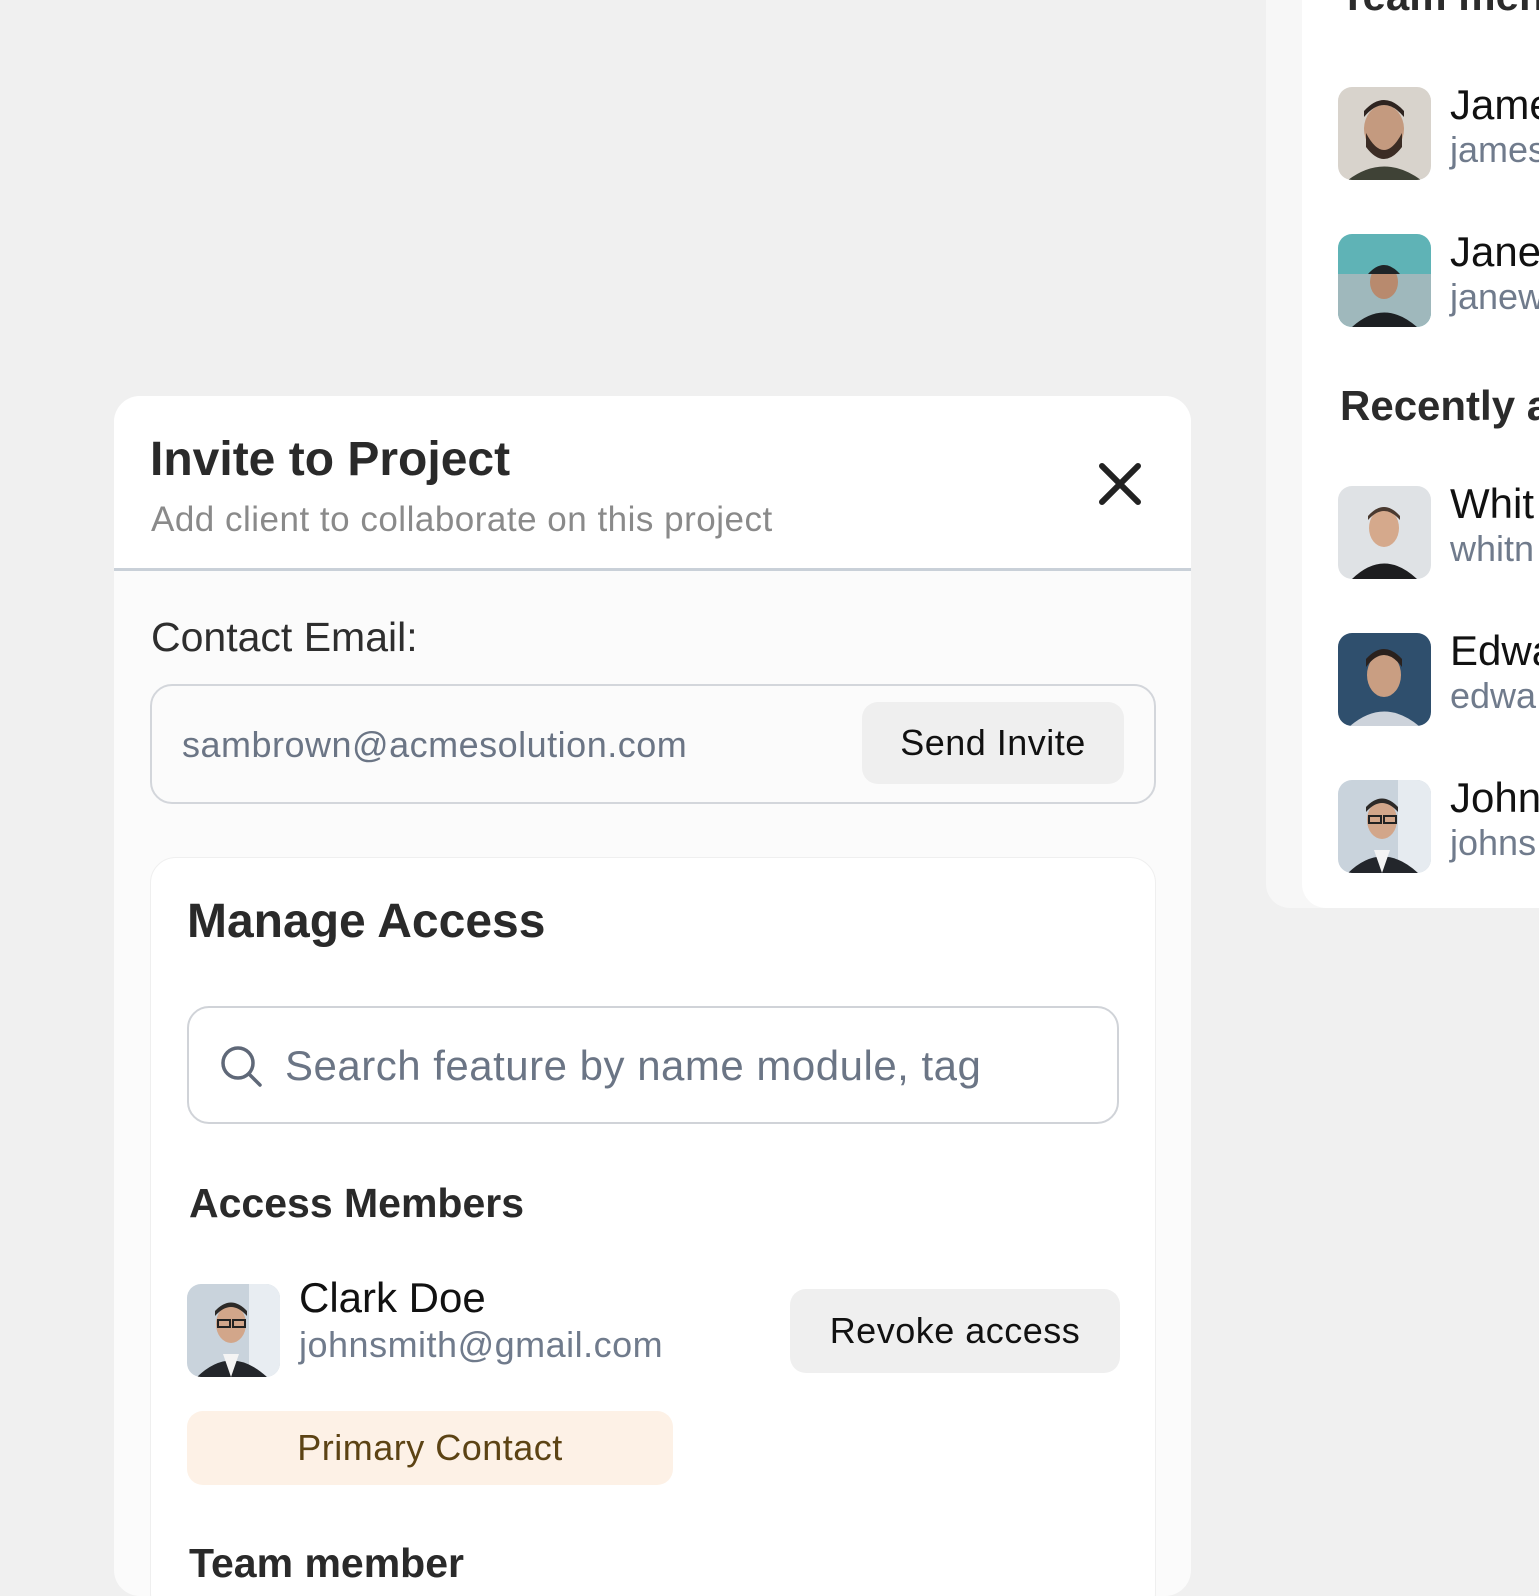 Image resolution: width=1539 pixels, height=1596 pixels. I want to click on invite-email-row: Send Invite, so click(653, 744).